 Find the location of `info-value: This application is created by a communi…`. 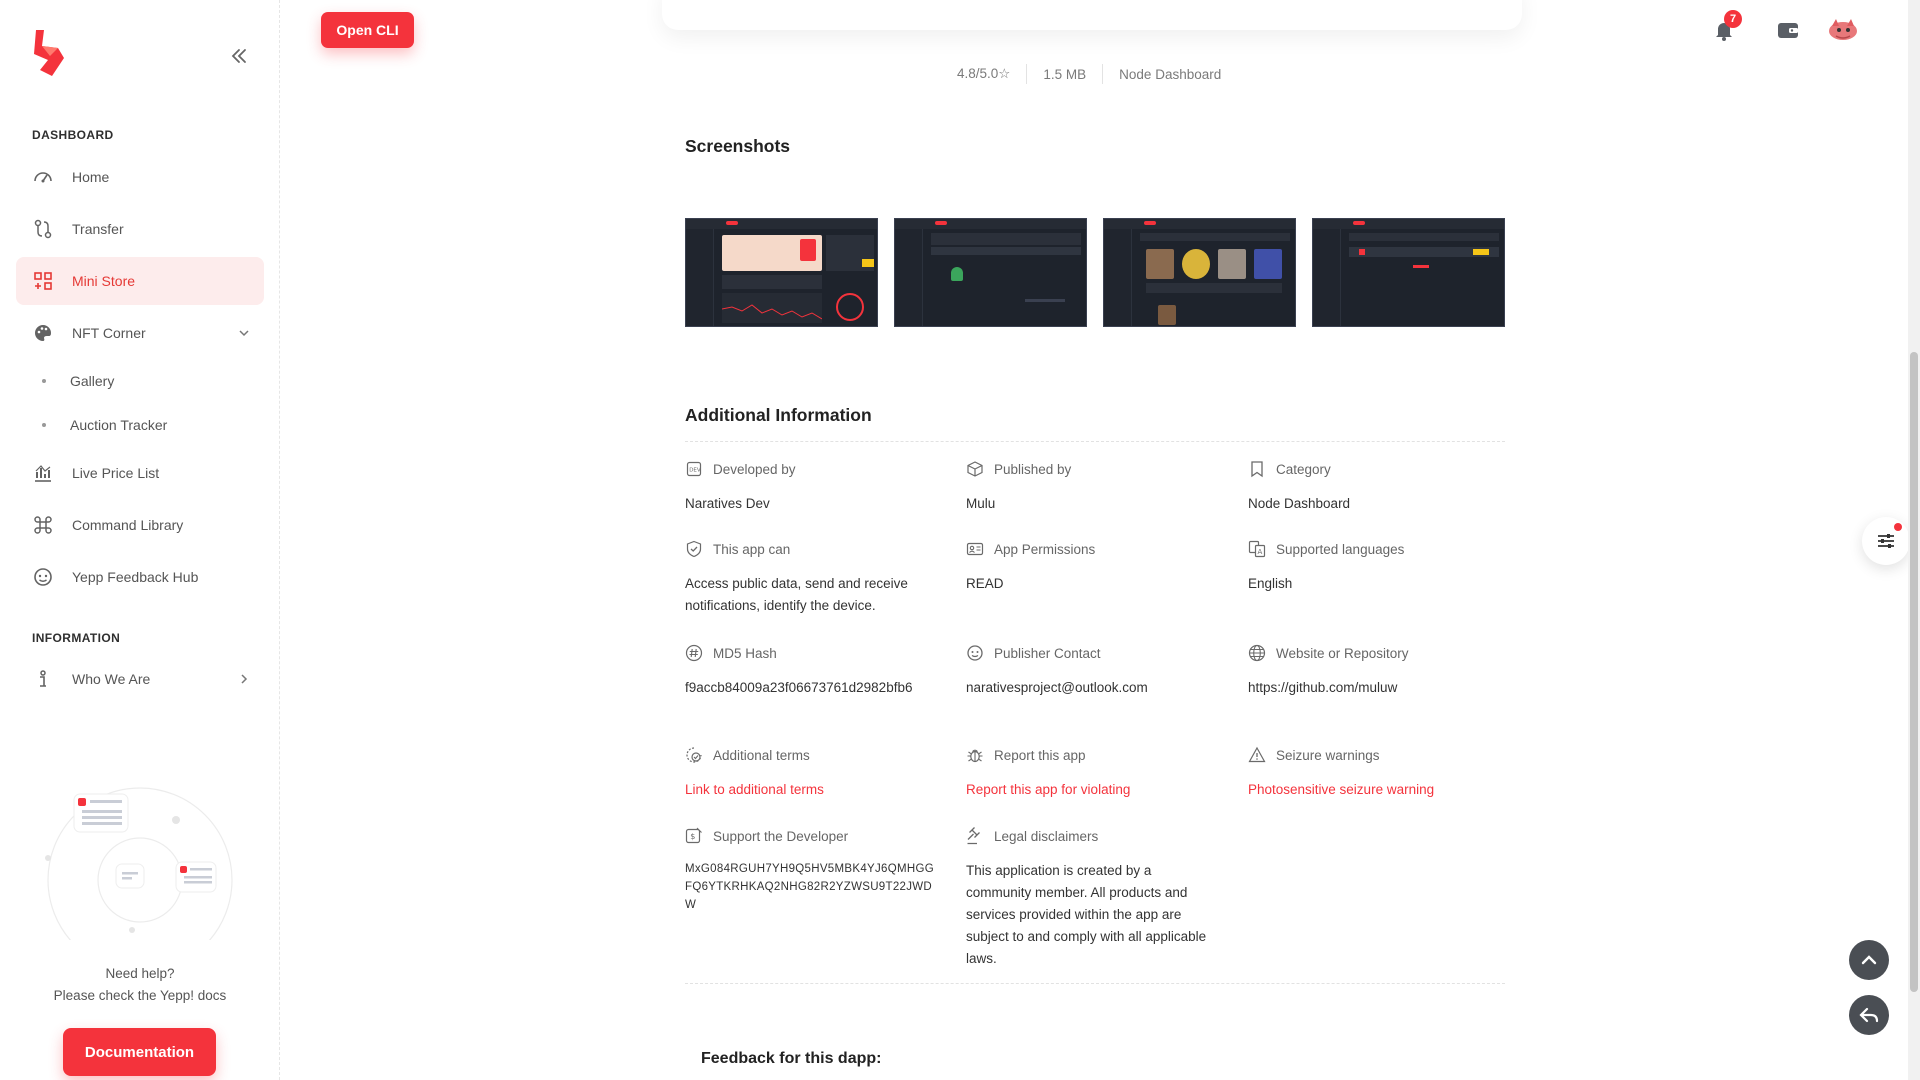

info-value: This application is created by a communi… is located at coordinates (1086, 914).